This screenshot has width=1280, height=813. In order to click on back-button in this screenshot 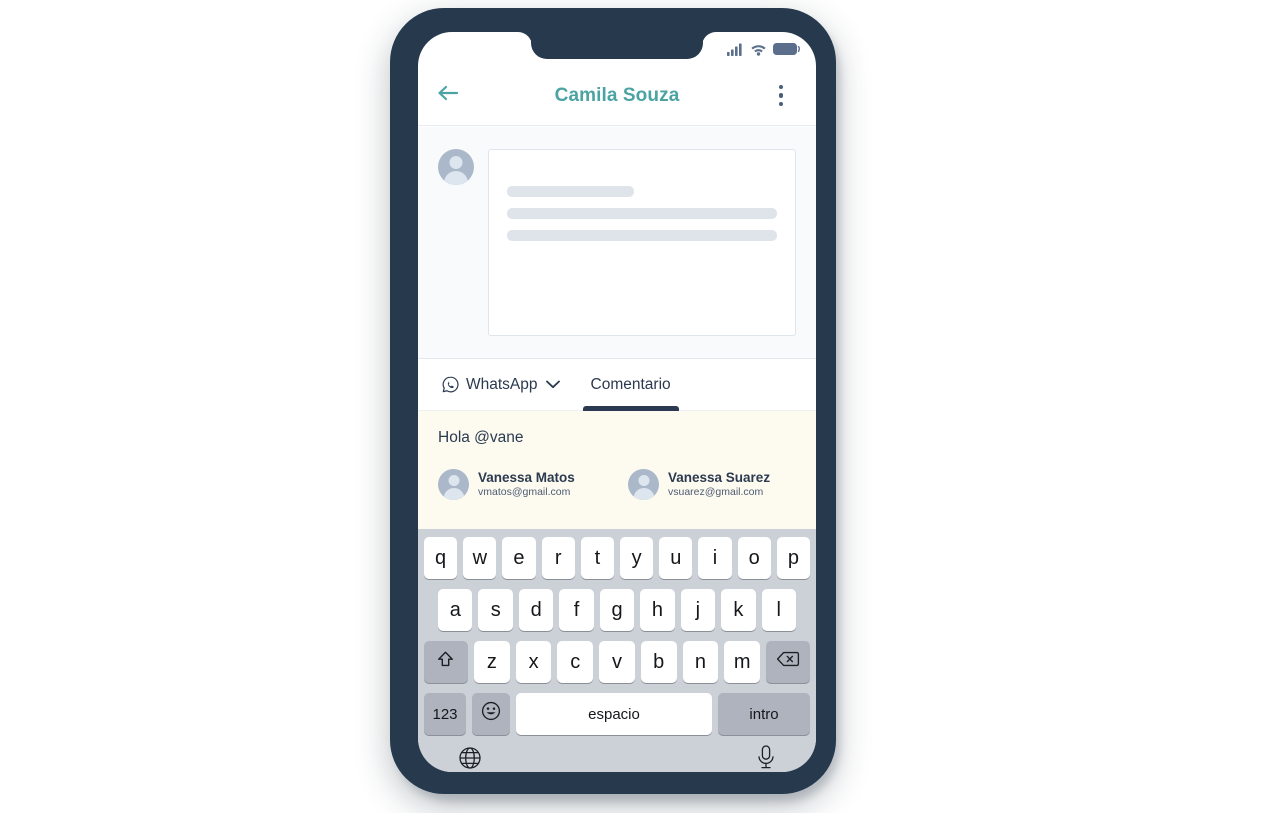, I will do `click(453, 95)`.